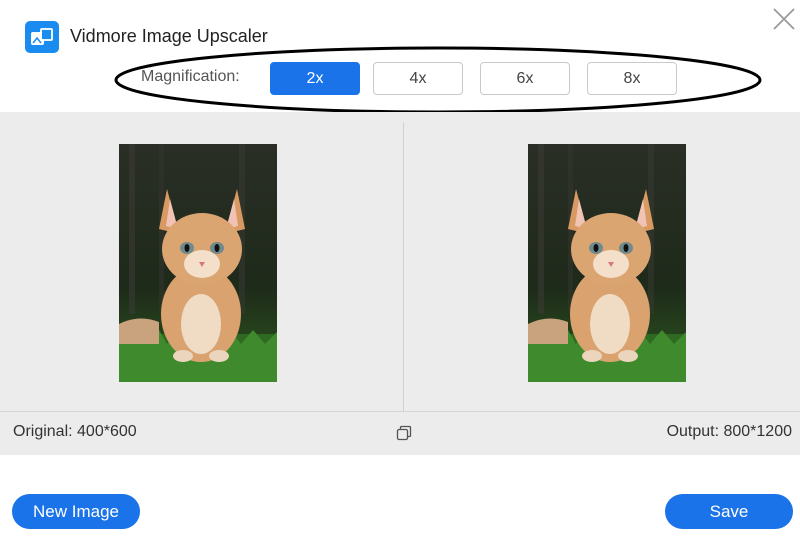  What do you see at coordinates (607, 263) in the screenshot?
I see `output-image` at bounding box center [607, 263].